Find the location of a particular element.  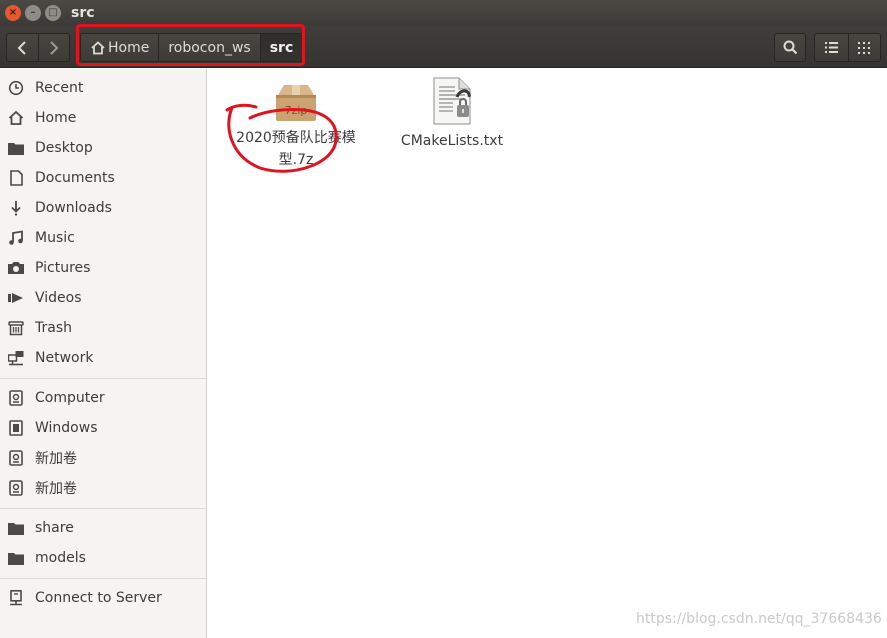

minimize-window-button: – is located at coordinates (33, 13).